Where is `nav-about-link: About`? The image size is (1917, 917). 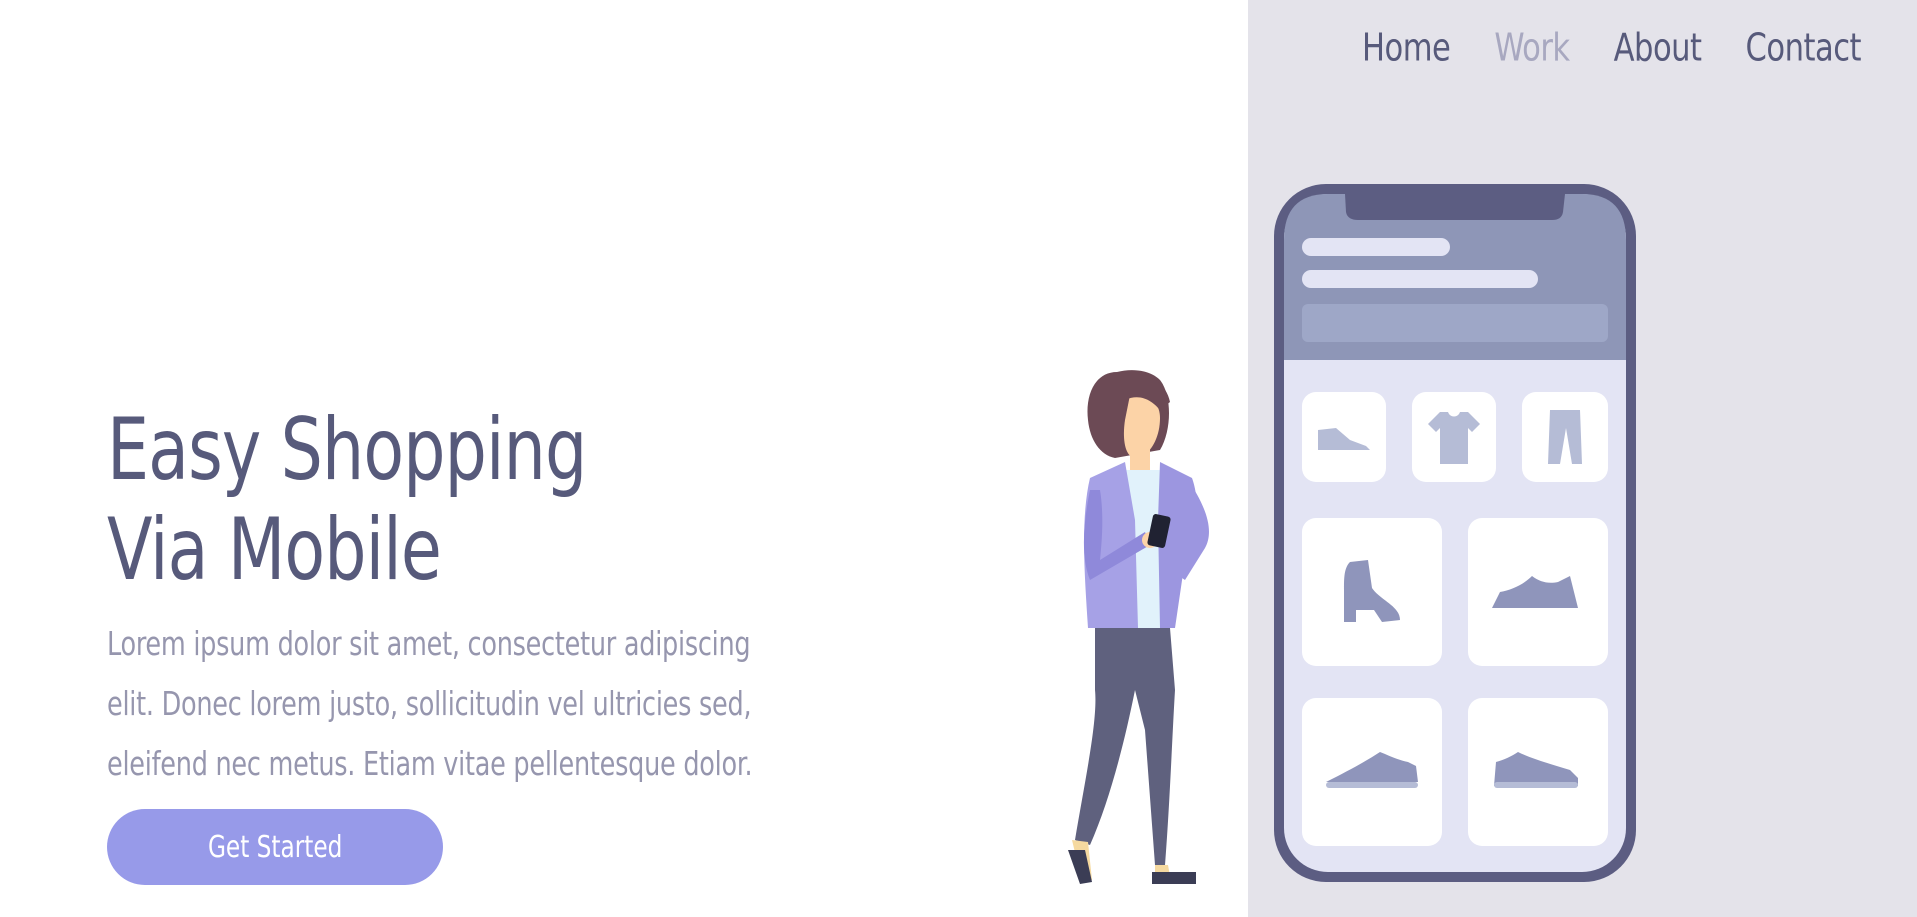
nav-about-link: About is located at coordinates (1658, 48).